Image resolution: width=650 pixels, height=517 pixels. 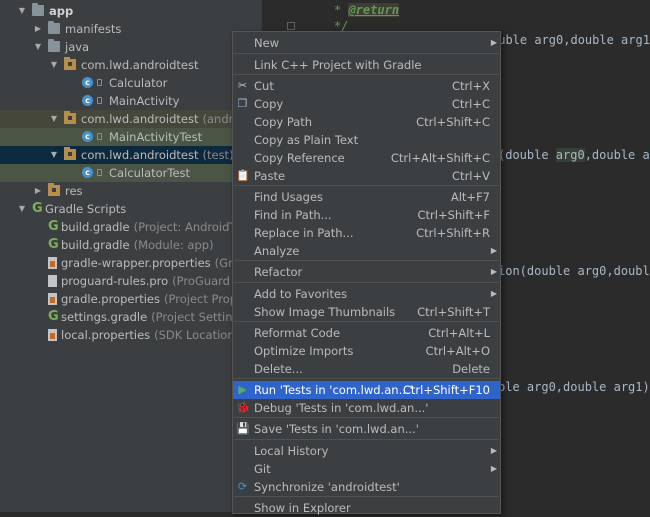 I want to click on menu-item-shortcut: Ctrl+X, so click(x=471, y=86).